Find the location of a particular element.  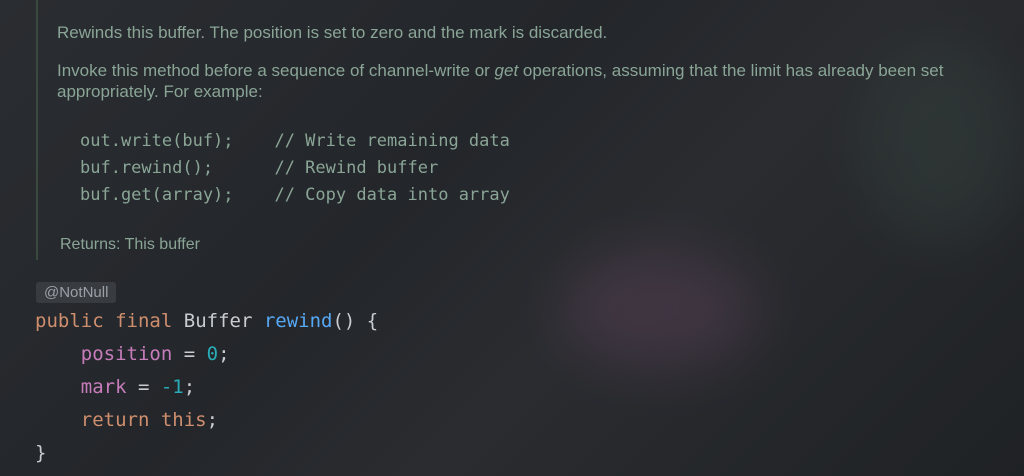

keyword-final: final is located at coordinates (144, 321).